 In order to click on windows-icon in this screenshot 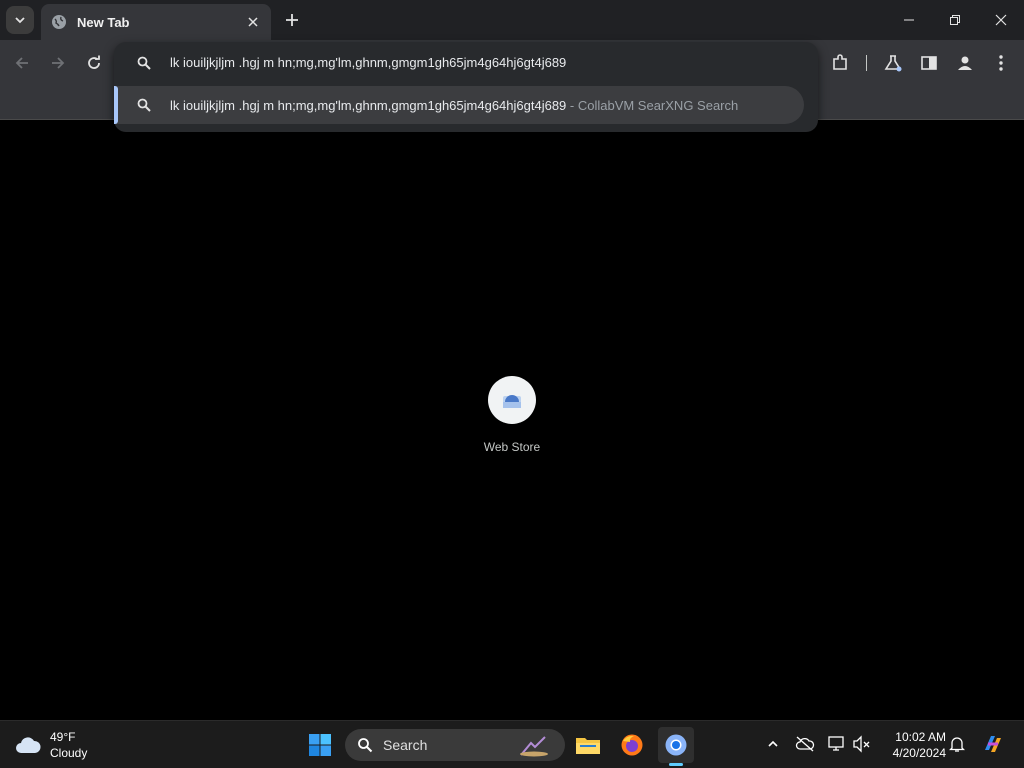, I will do `click(320, 745)`.